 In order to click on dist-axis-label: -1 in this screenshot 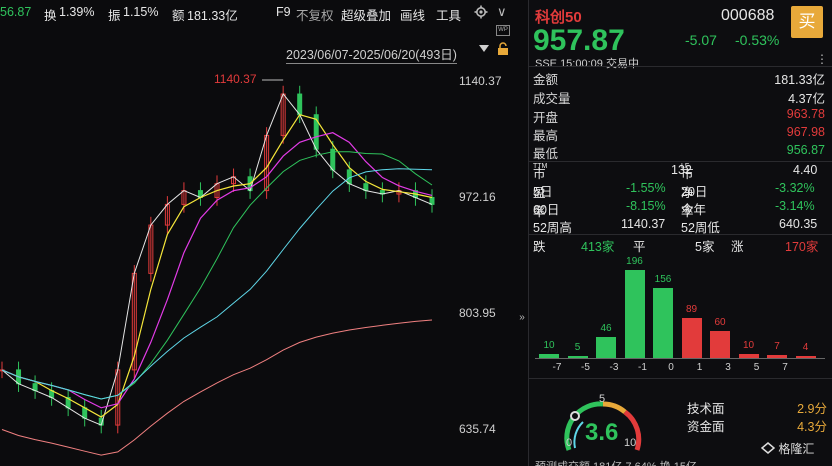, I will do `click(642, 367)`.